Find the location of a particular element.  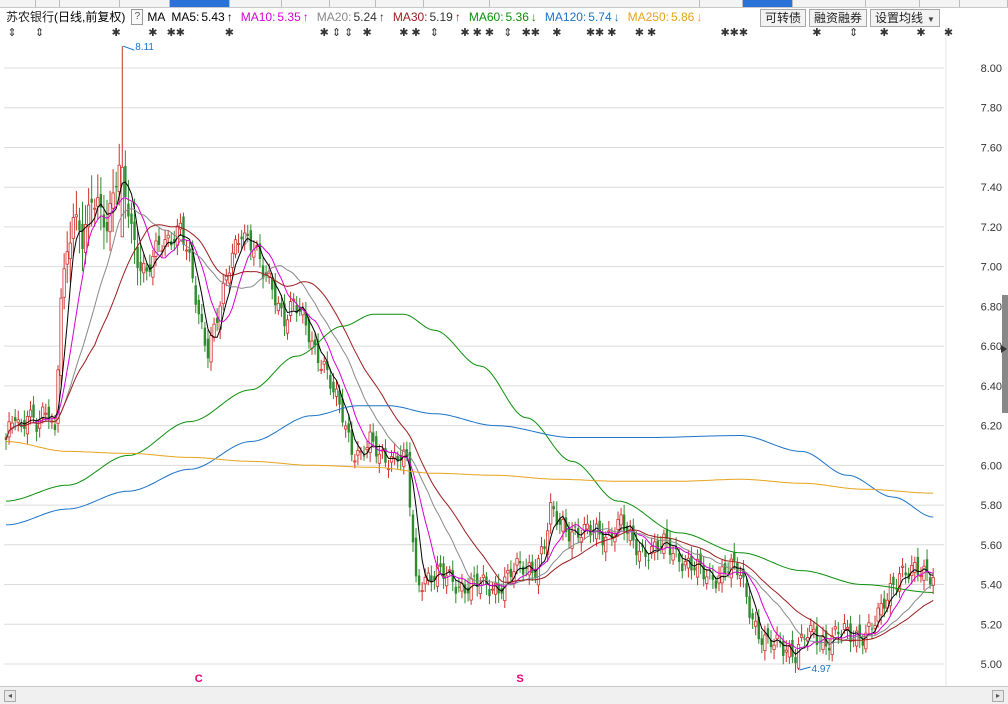

ma-legend-label: MA10: is located at coordinates (258, 17).